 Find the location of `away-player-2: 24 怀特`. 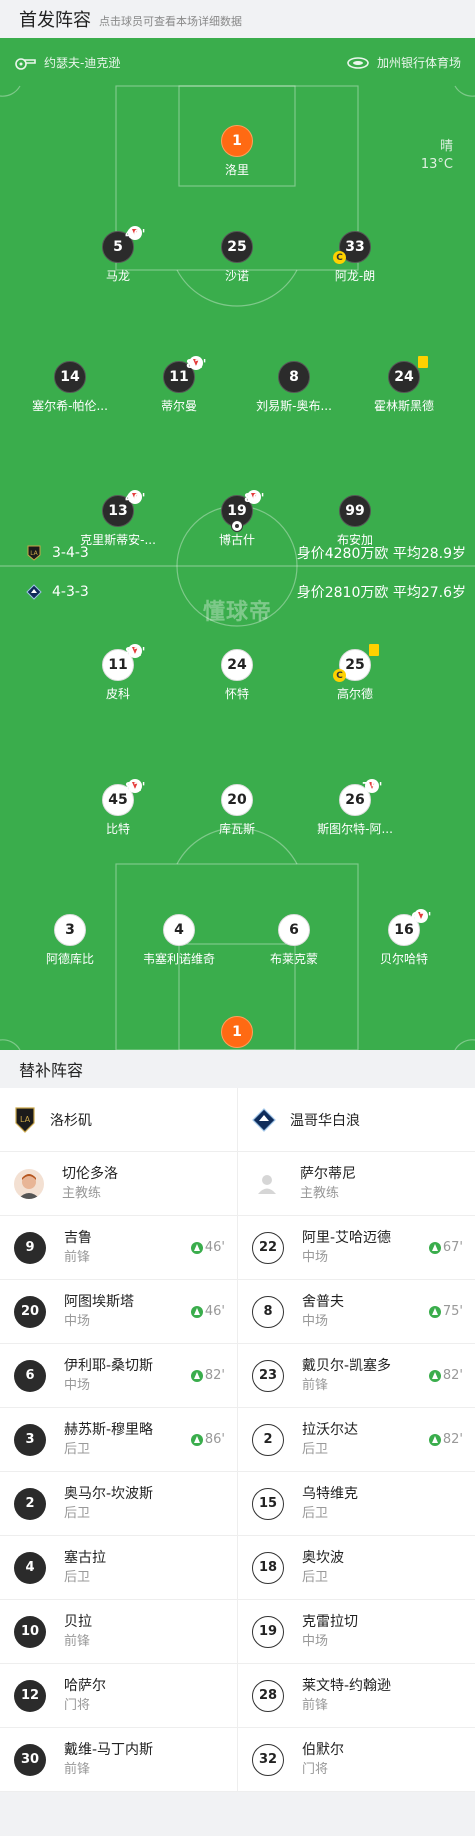

away-player-2: 24 怀特 is located at coordinates (237, 675).